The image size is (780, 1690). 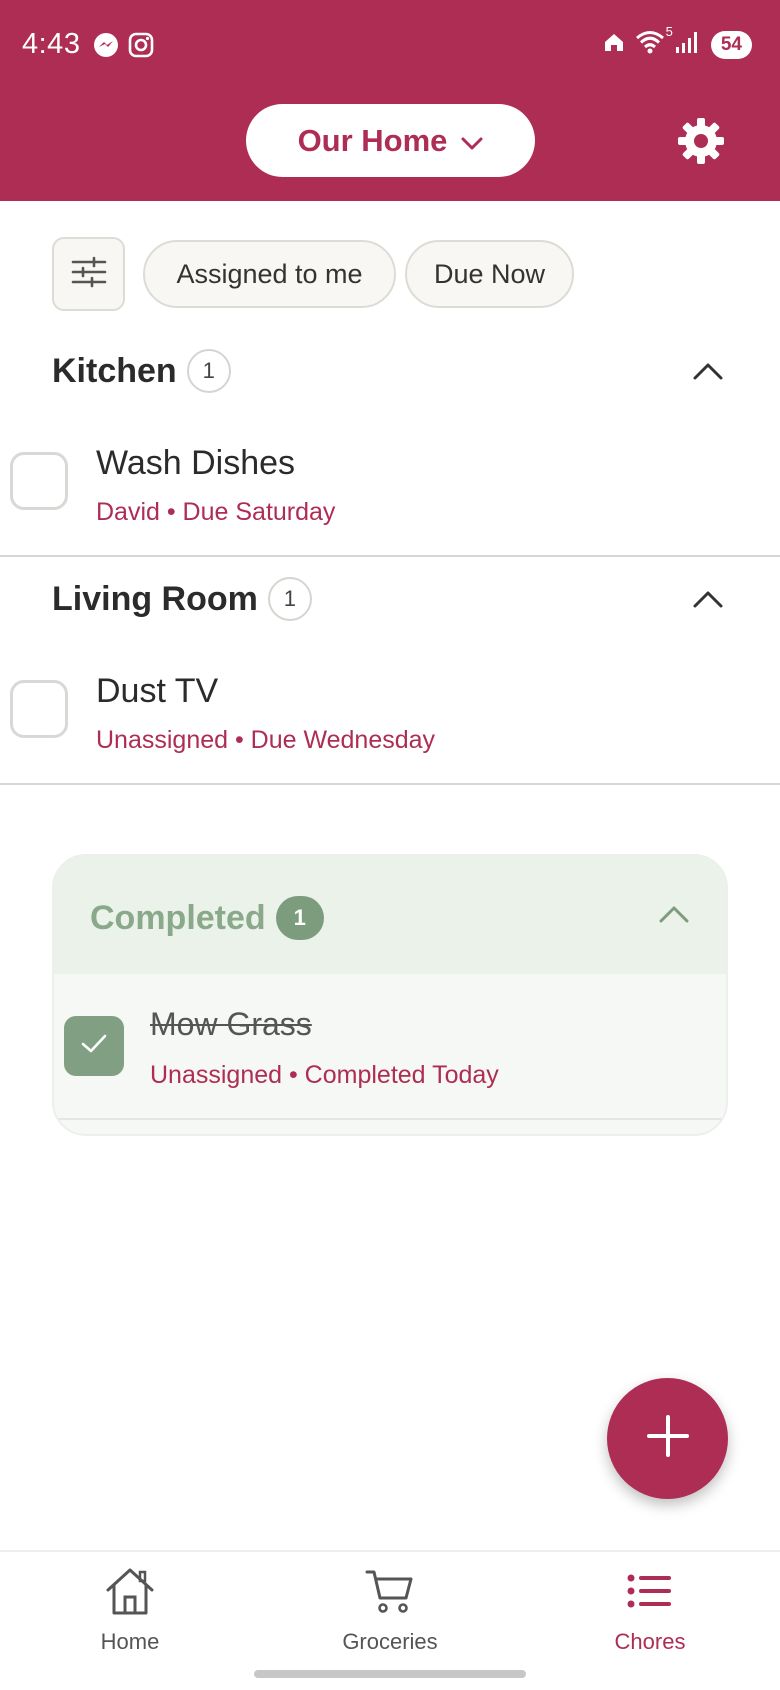 I want to click on wifi-label: 5, so click(x=669, y=31).